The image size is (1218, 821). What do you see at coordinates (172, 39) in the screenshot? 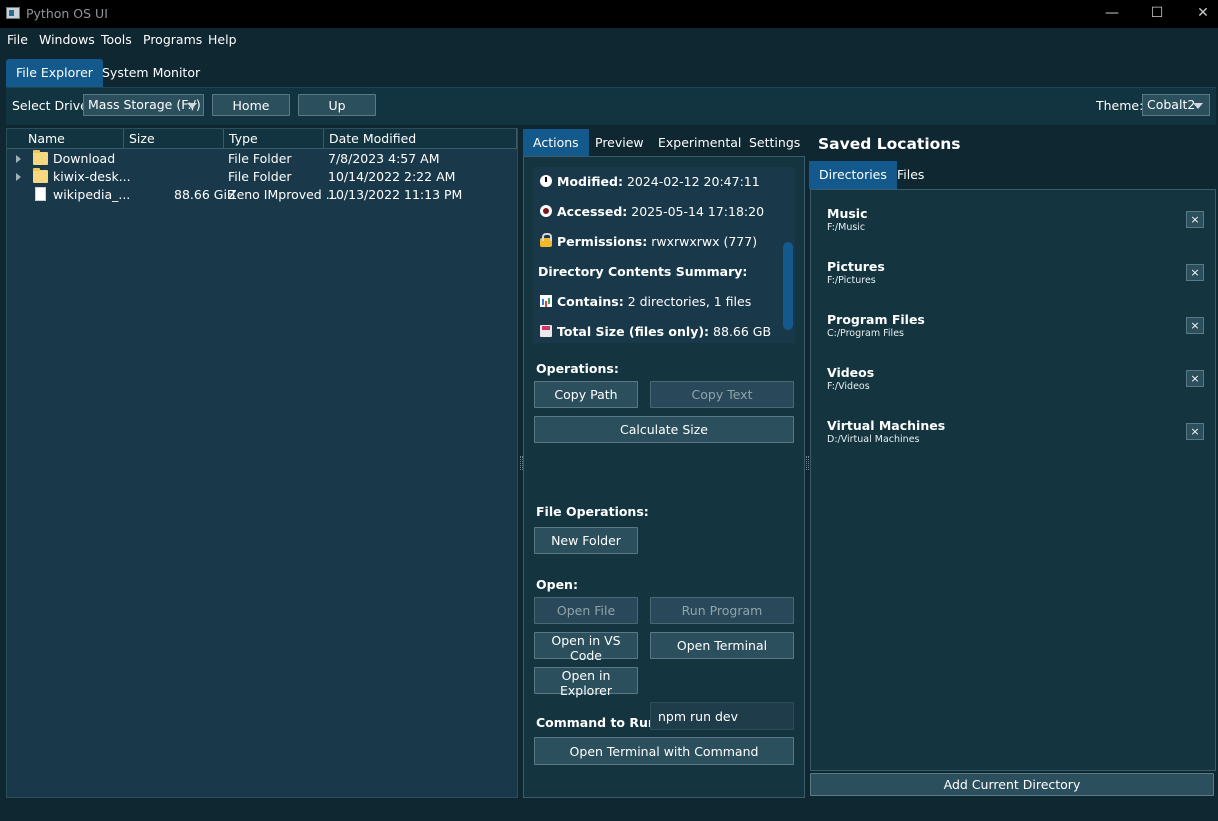
I see `menu-programs: Programs` at bounding box center [172, 39].